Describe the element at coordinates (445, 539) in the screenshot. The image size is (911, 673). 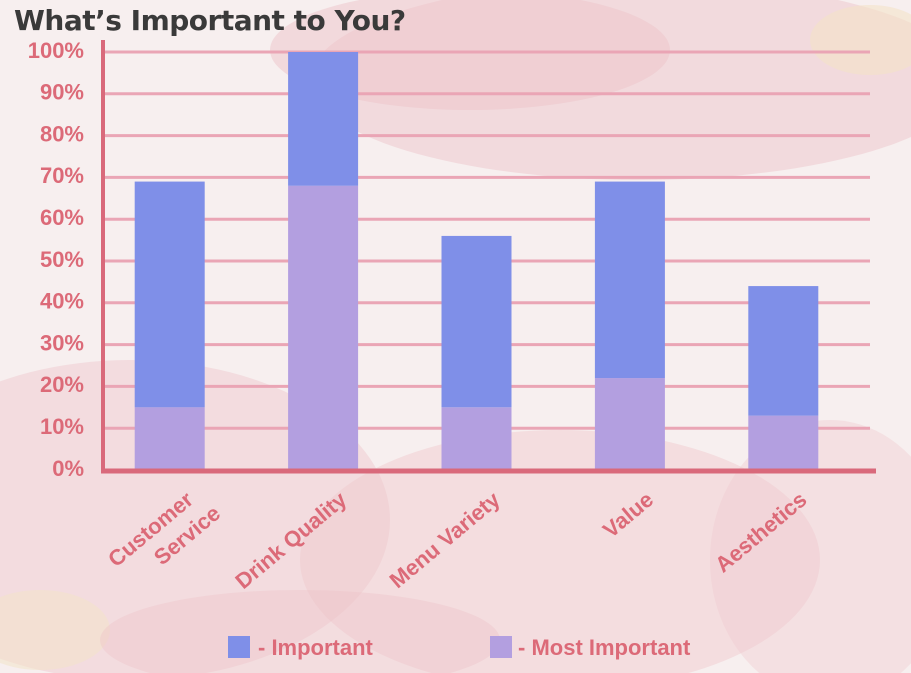
I see `x-tick-label: Menu Variety` at that location.